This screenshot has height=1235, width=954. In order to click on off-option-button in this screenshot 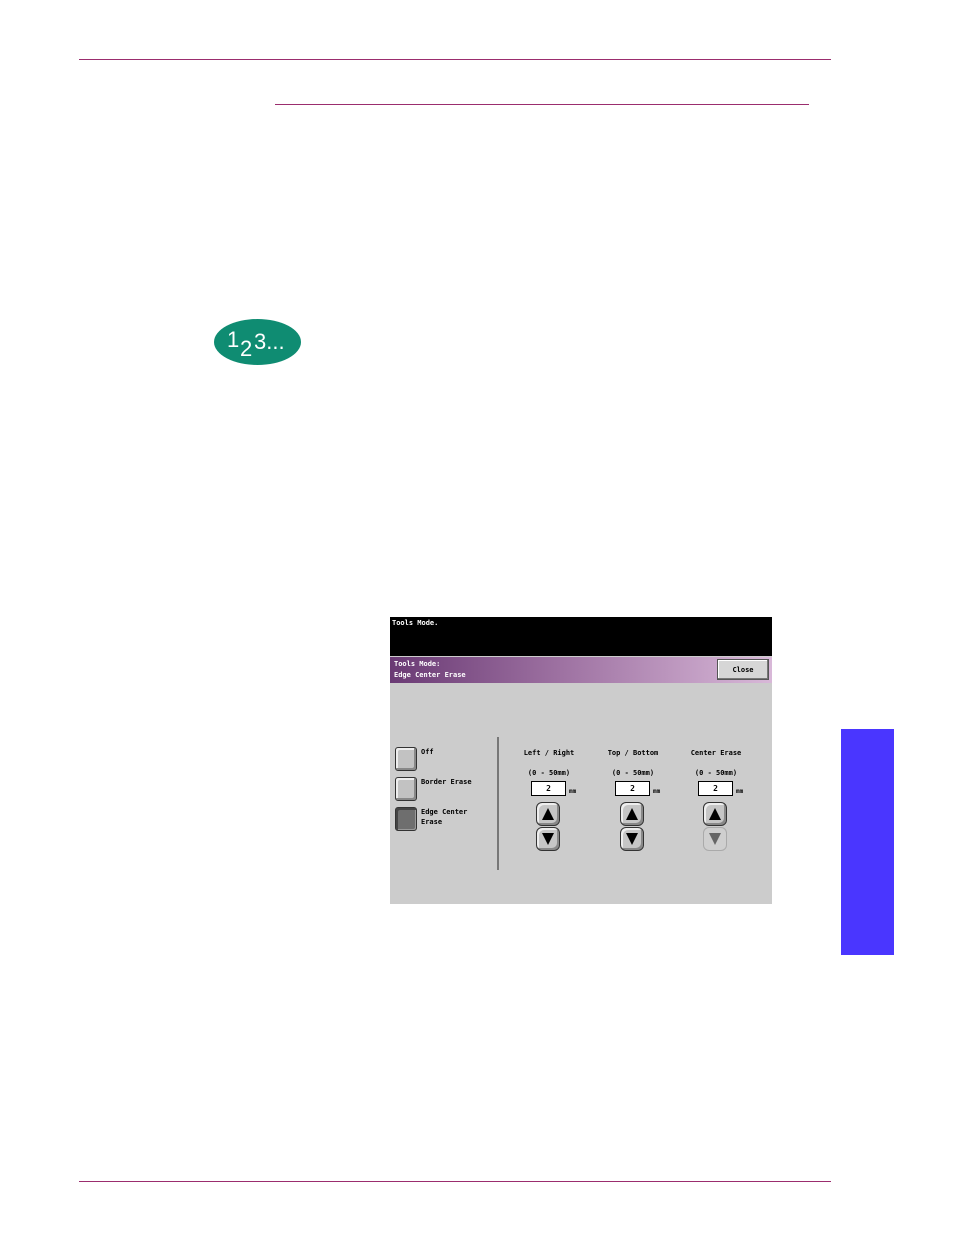, I will do `click(406, 759)`.